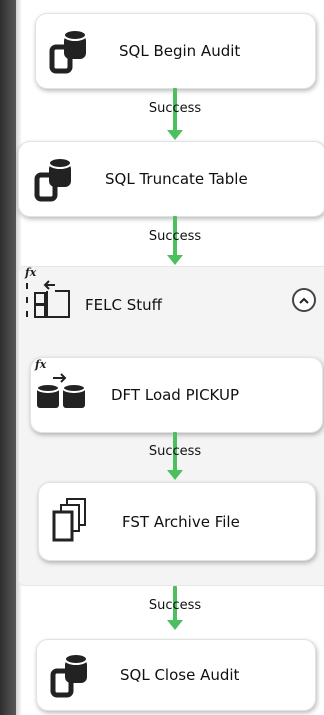  I want to click on chevron-up-icon, so click(304, 300).